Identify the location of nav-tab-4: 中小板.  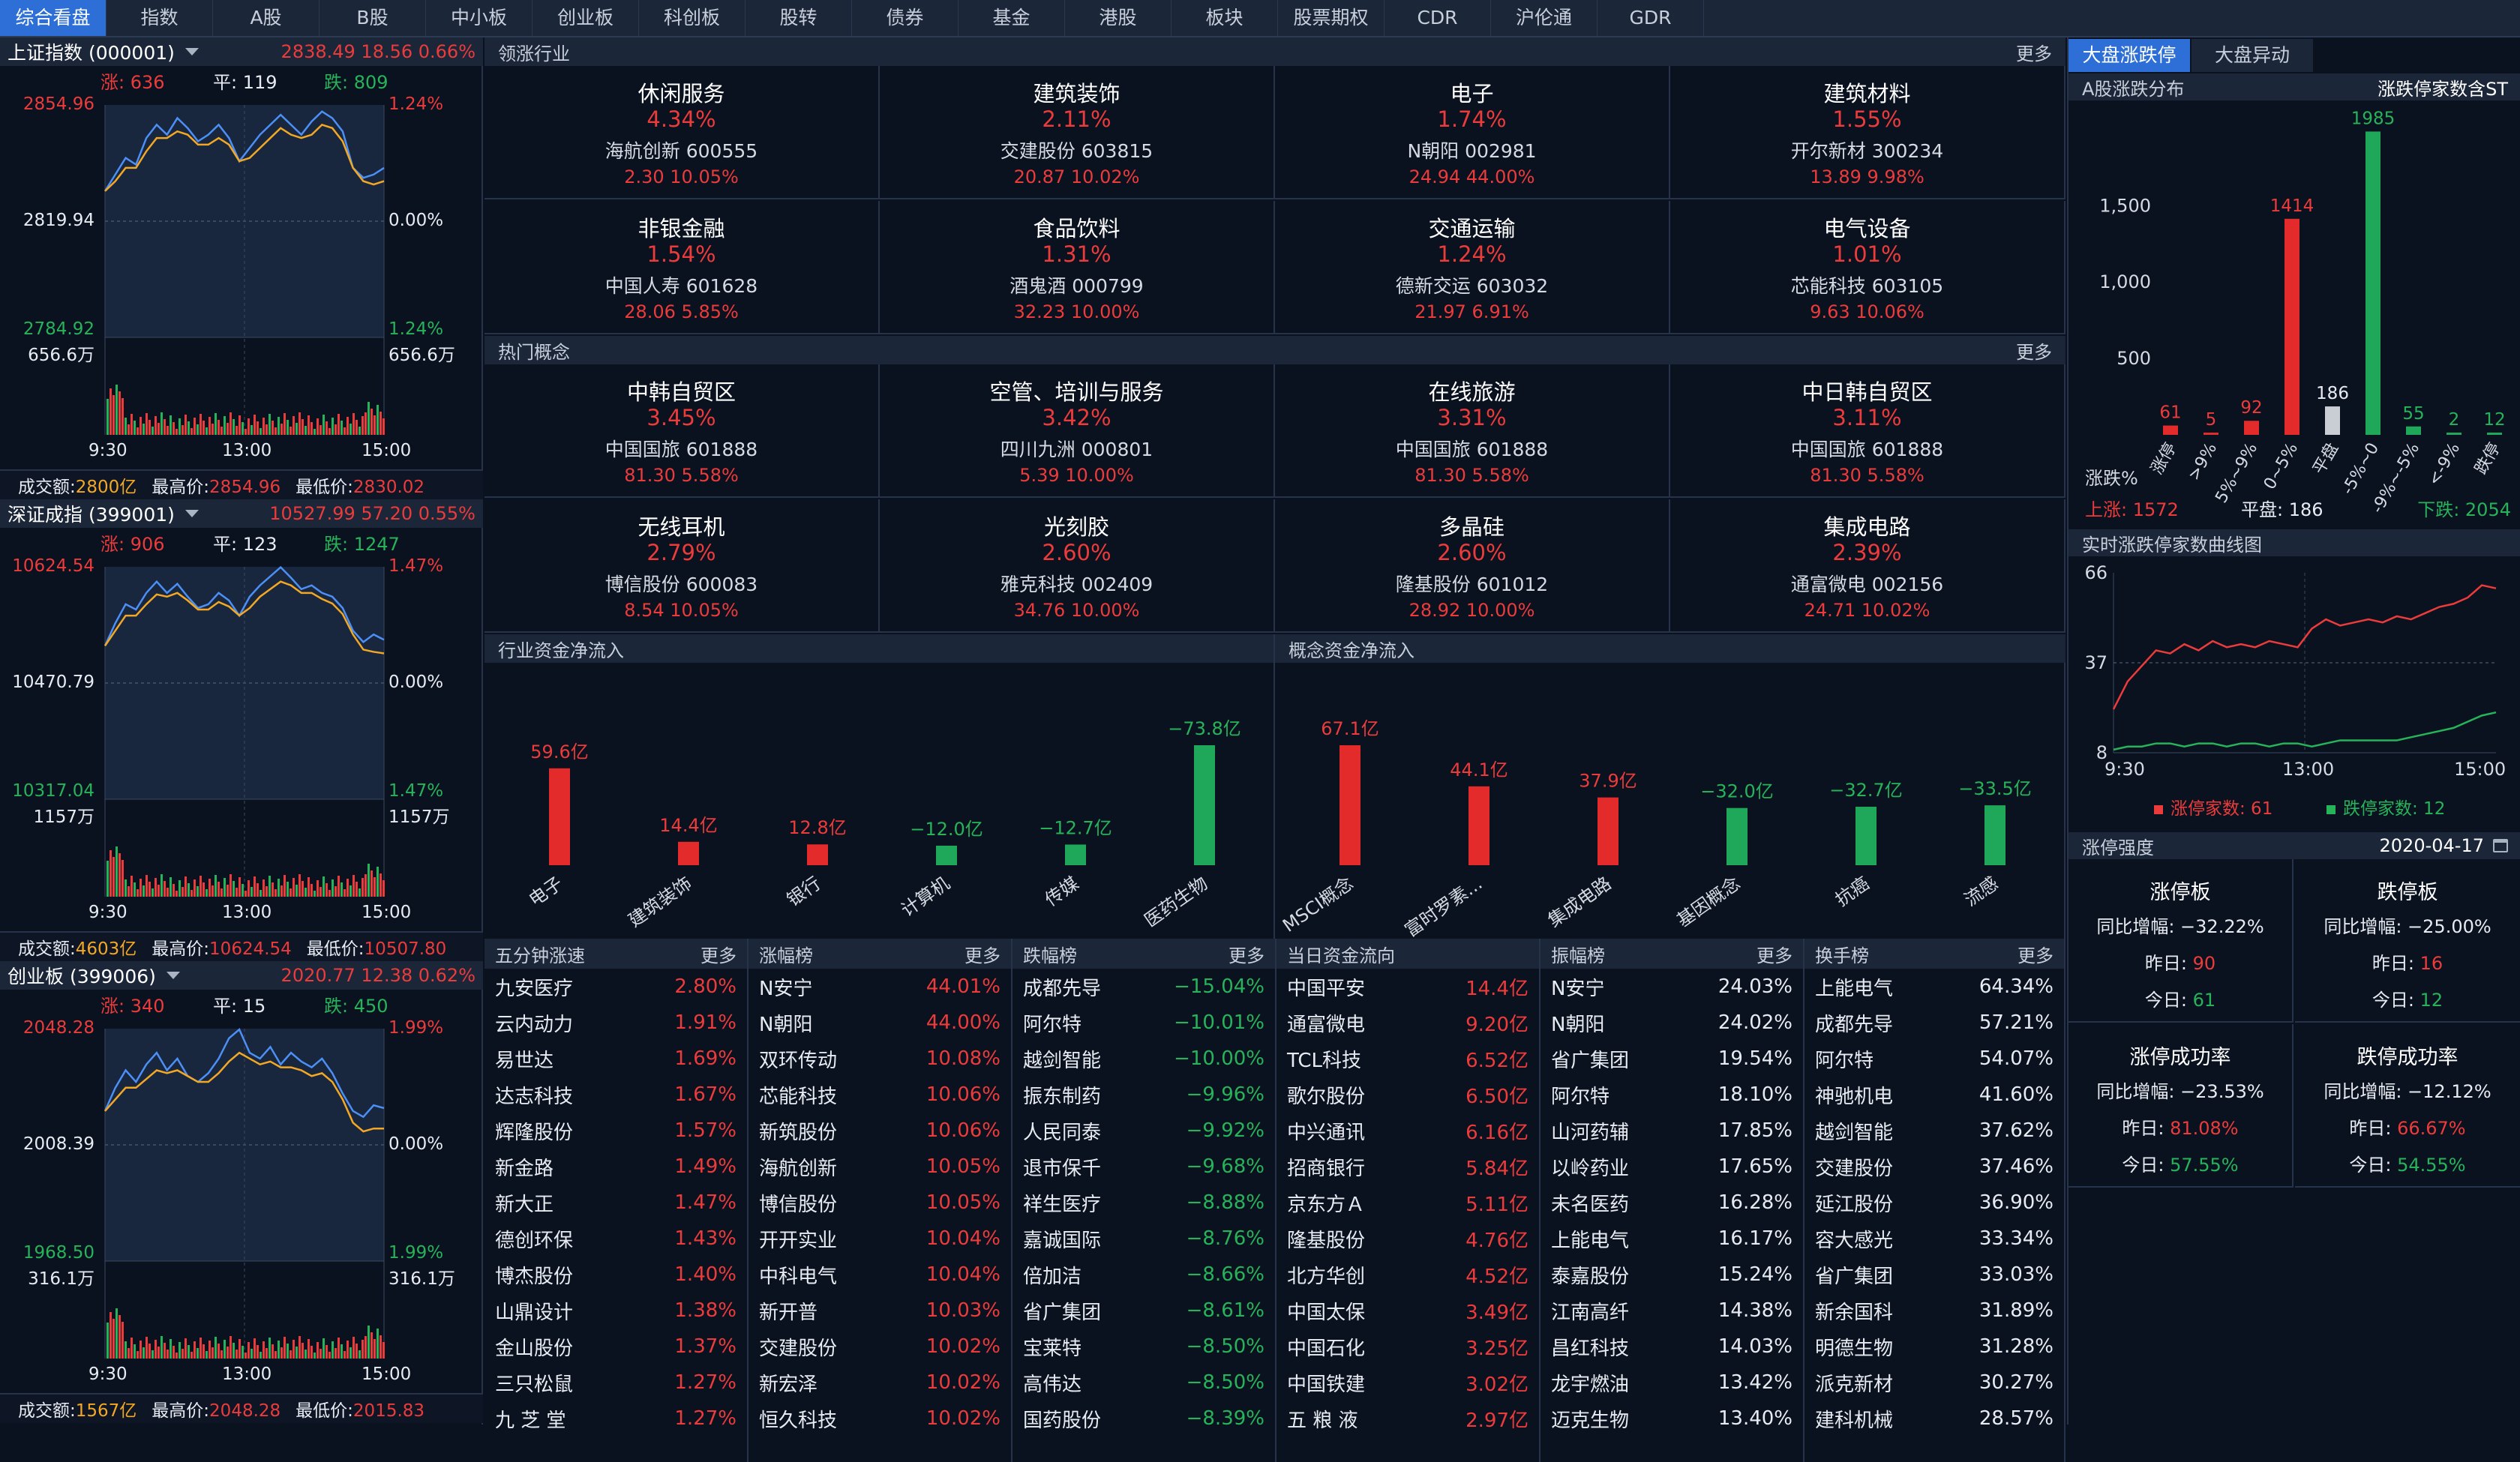
(479, 18).